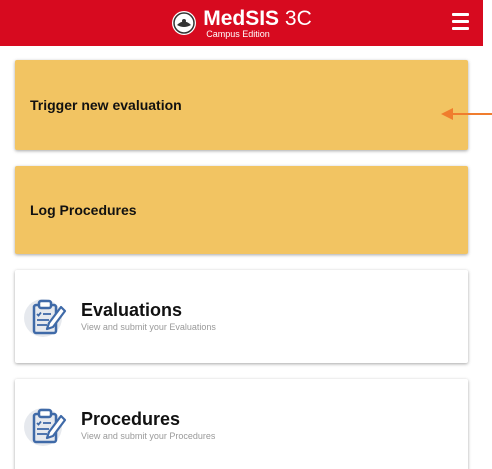 Image resolution: width=492 pixels, height=469 pixels. Describe the element at coordinates (131, 418) in the screenshot. I see `procedures-title: Procedures` at that location.